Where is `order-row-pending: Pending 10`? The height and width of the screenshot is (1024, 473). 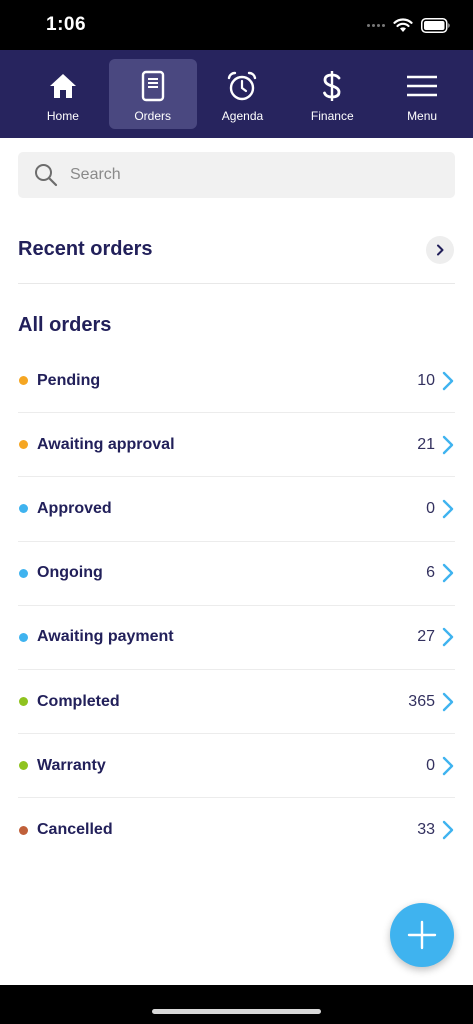 order-row-pending: Pending 10 is located at coordinates (236, 381).